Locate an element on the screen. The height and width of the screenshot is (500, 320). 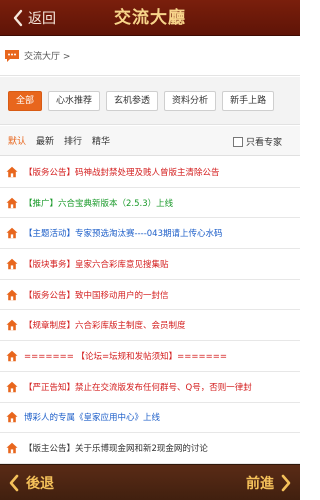
list-item: ======= 【论坛=坛规和发帖须知】======= is located at coordinates (150, 356).